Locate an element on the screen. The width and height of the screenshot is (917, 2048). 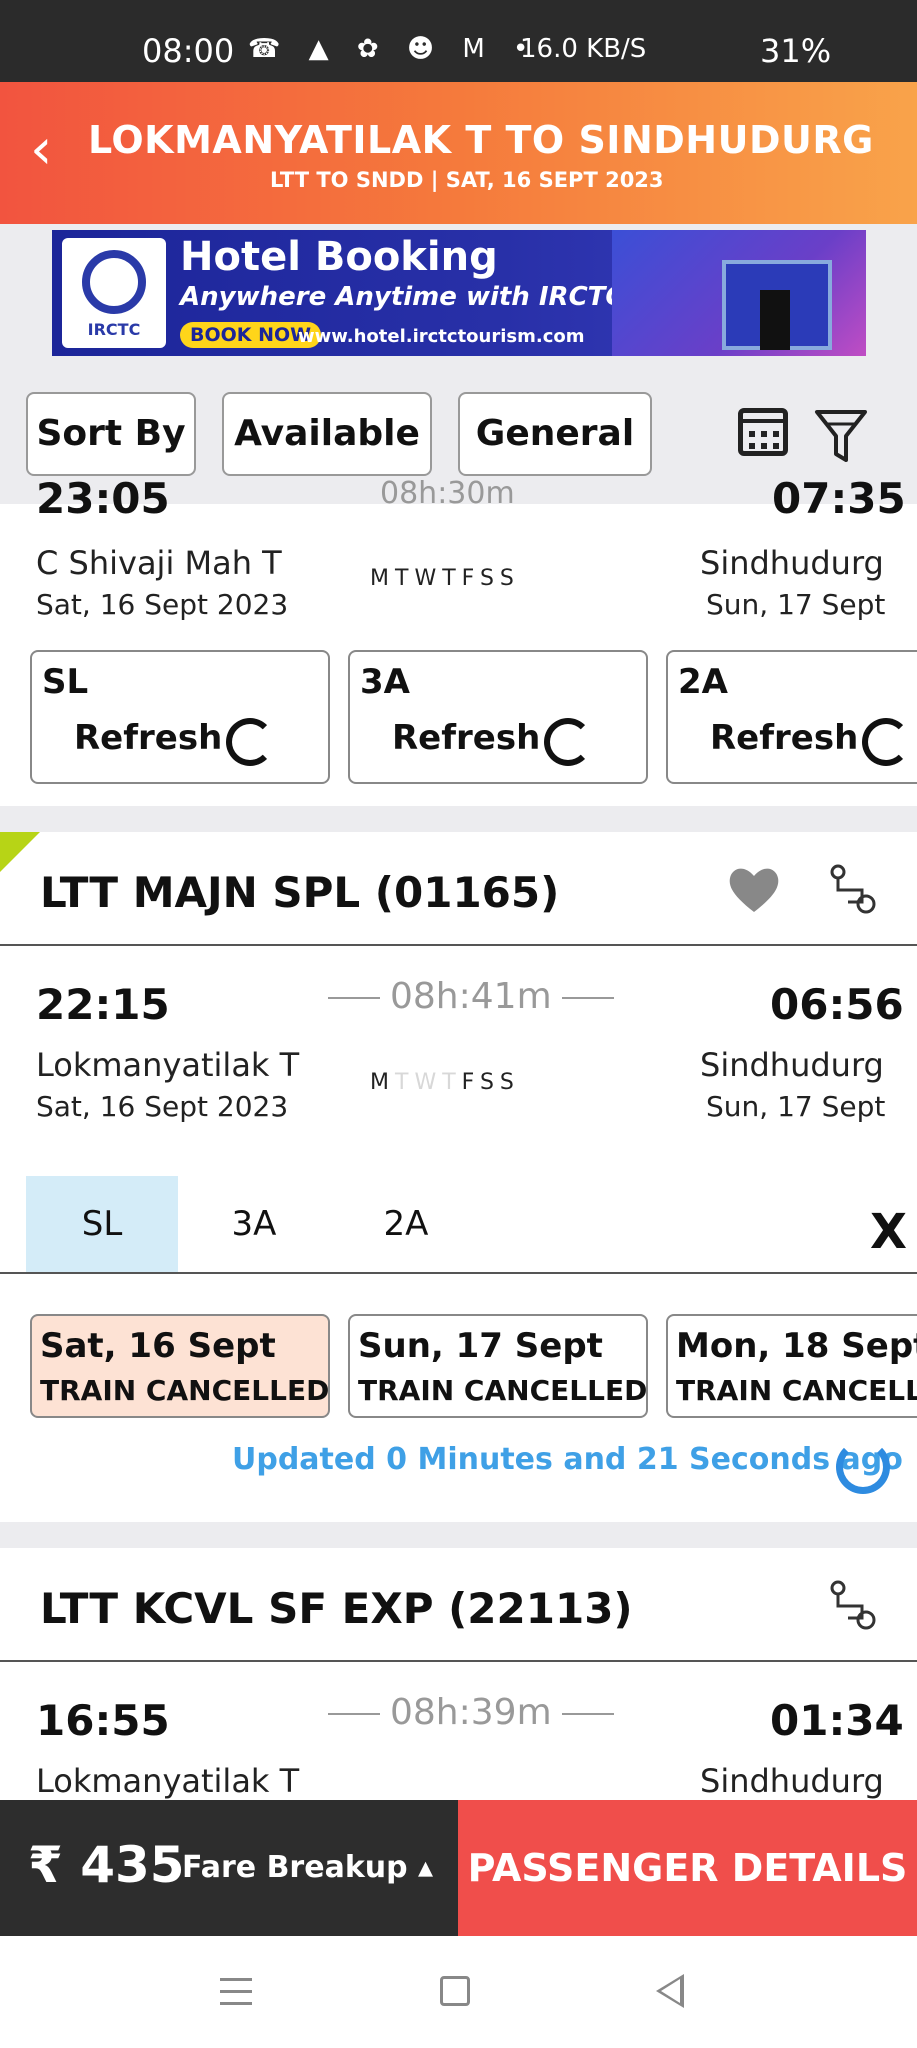
origin-station: C Shivaji Mah T is located at coordinates (159, 563).